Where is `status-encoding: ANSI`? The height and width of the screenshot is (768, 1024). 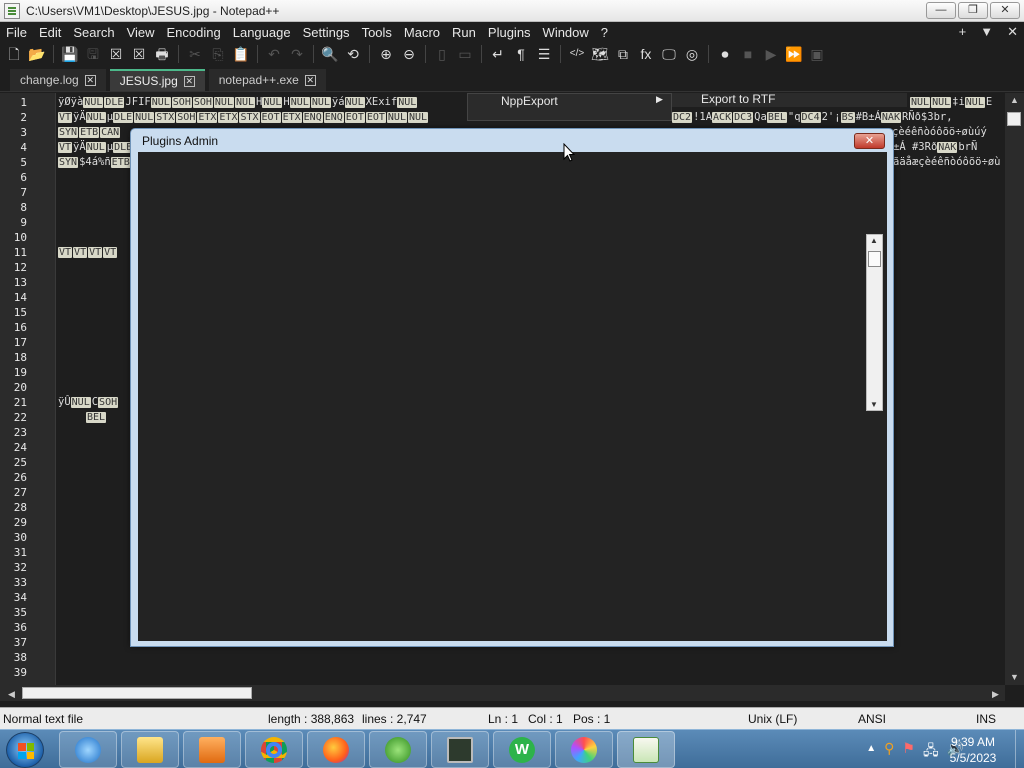 status-encoding: ANSI is located at coordinates (872, 719).